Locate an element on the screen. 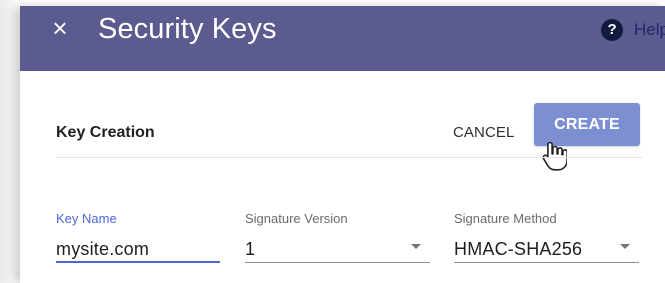 This screenshot has width=665, height=283. signature-version-label: Signature Version is located at coordinates (296, 218).